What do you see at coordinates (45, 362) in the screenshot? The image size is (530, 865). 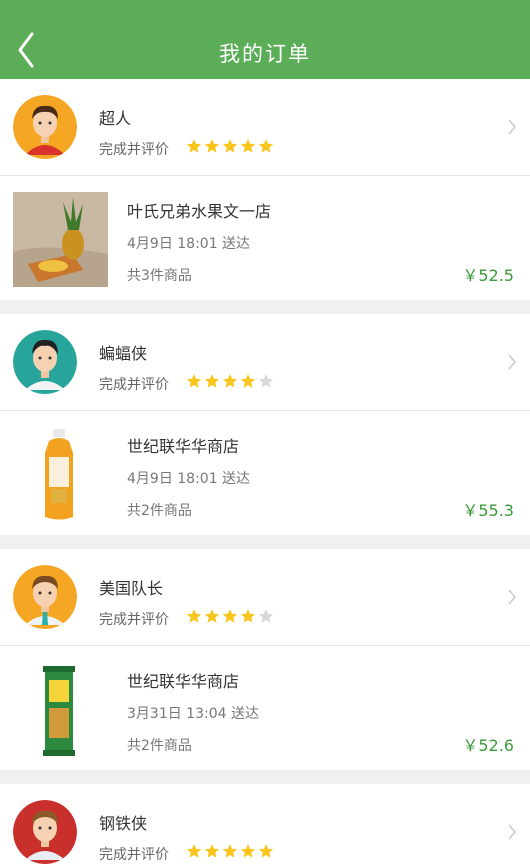 I see `batman-avatar-icon` at bounding box center [45, 362].